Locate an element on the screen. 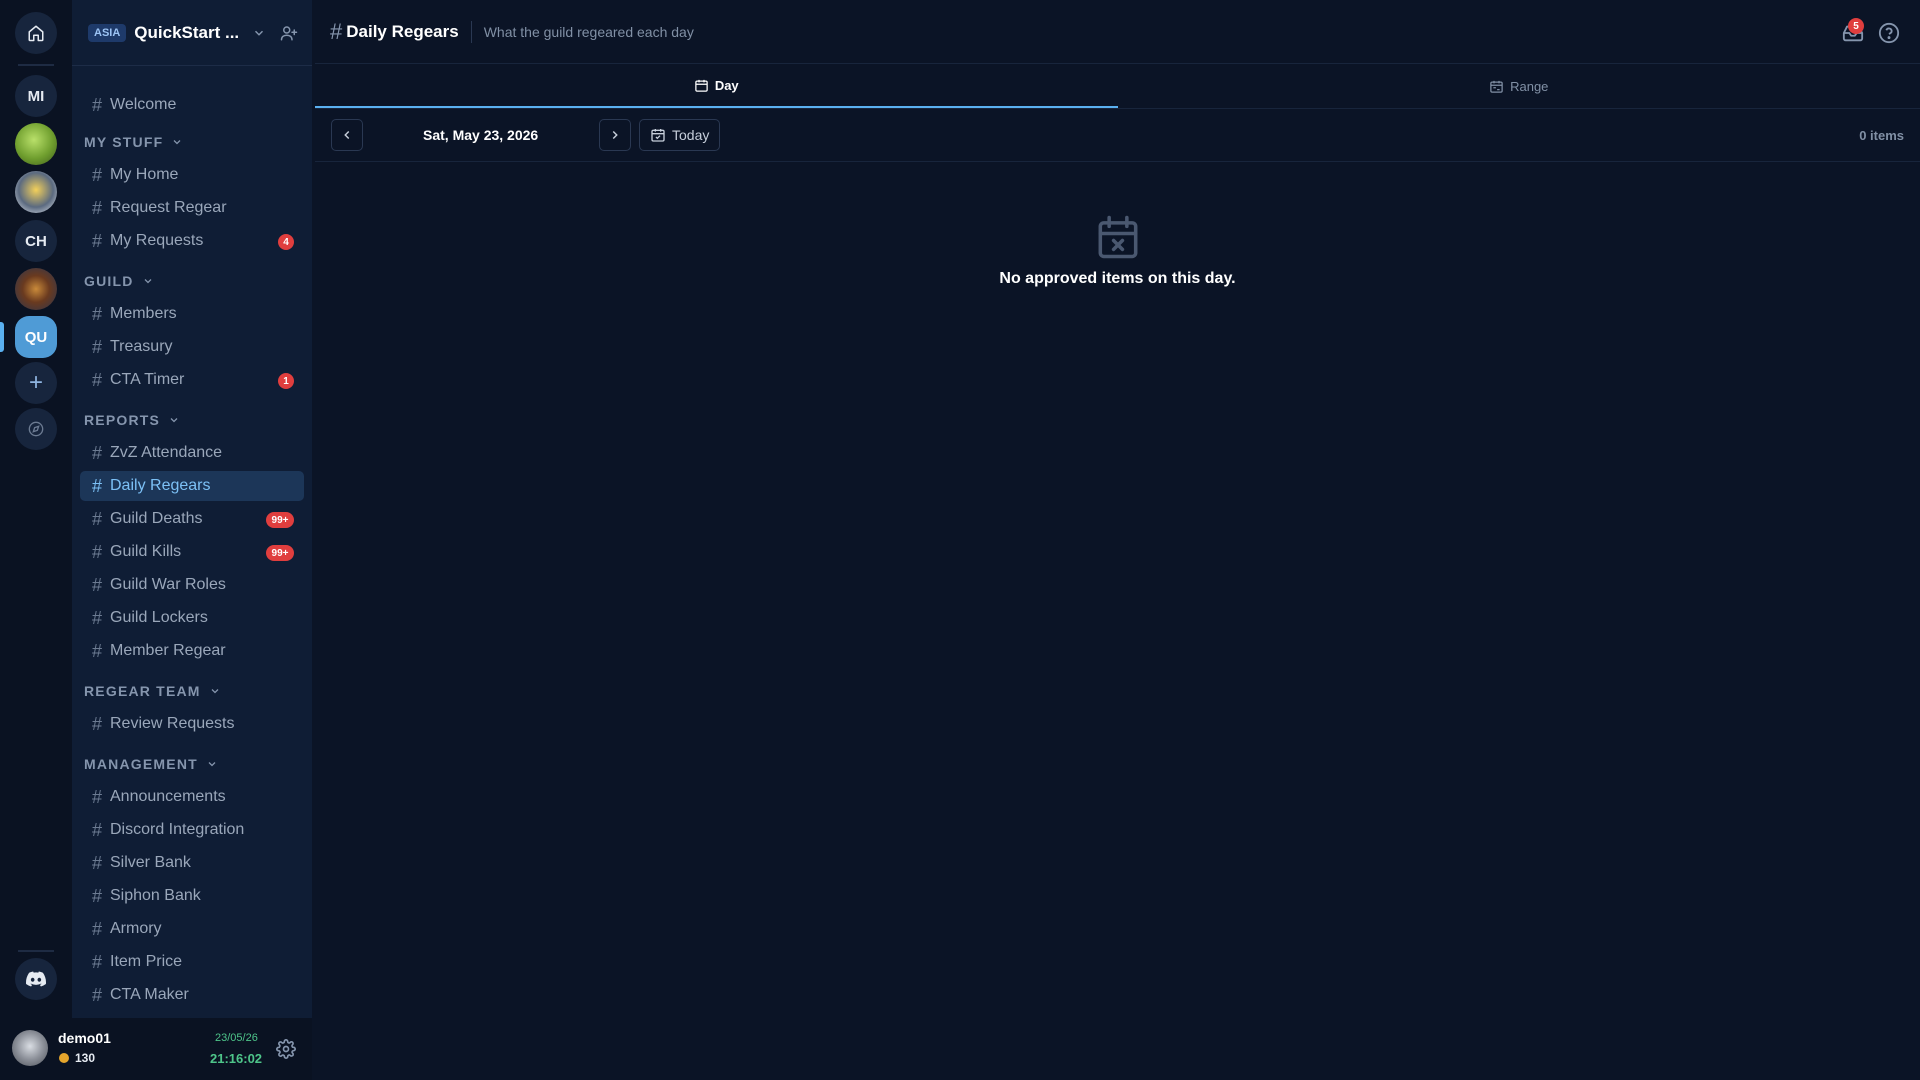  next-day-button is located at coordinates (615, 135).